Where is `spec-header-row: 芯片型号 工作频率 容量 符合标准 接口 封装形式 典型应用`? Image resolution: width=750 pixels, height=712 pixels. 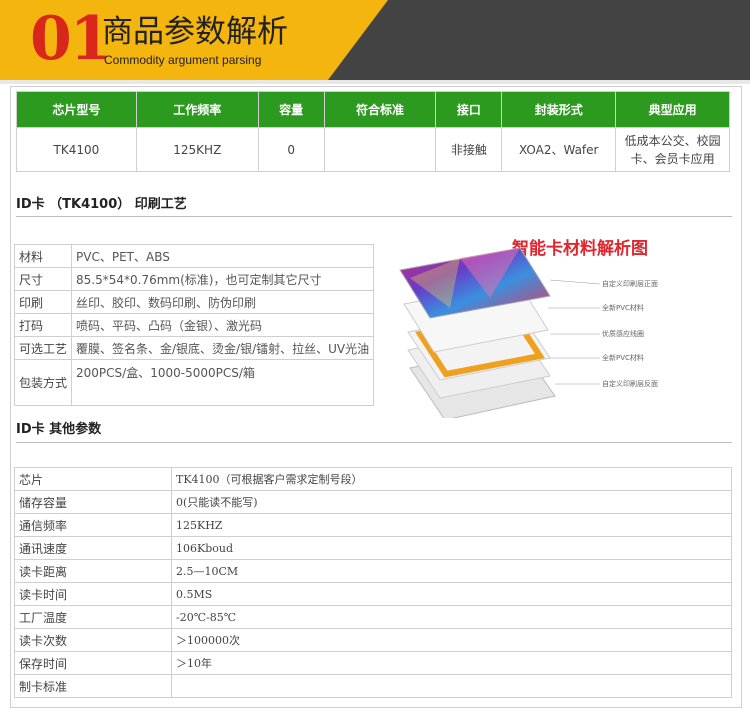
spec-header-row: 芯片型号 工作频率 容量 符合标准 接口 封装形式 典型应用 is located at coordinates (373, 109).